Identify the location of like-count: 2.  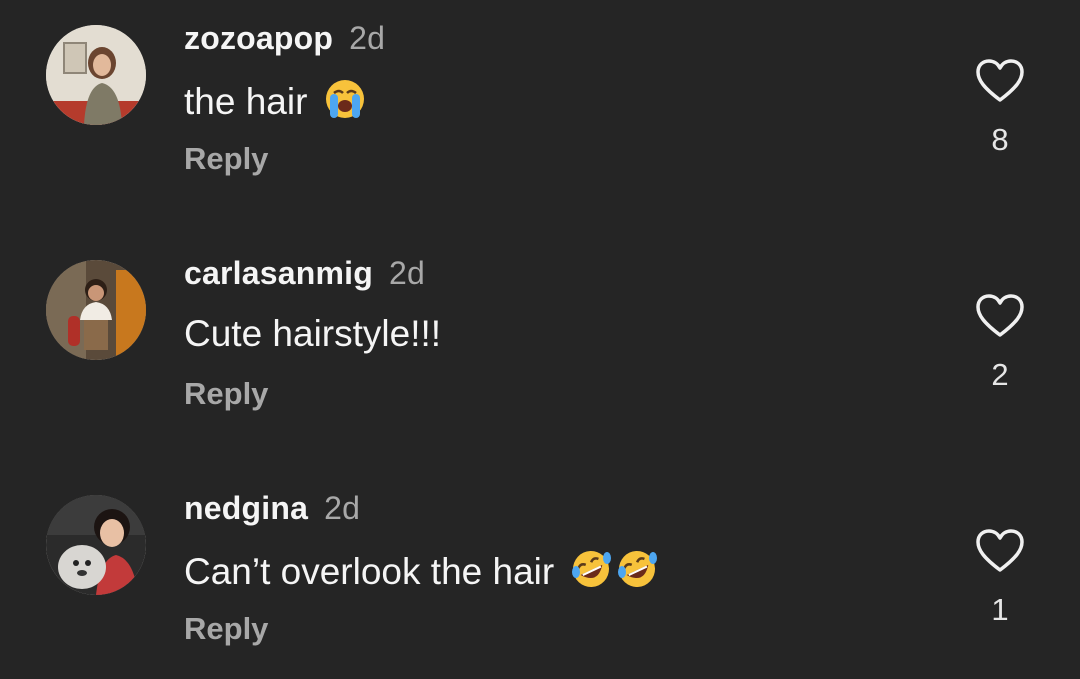
(1000, 374).